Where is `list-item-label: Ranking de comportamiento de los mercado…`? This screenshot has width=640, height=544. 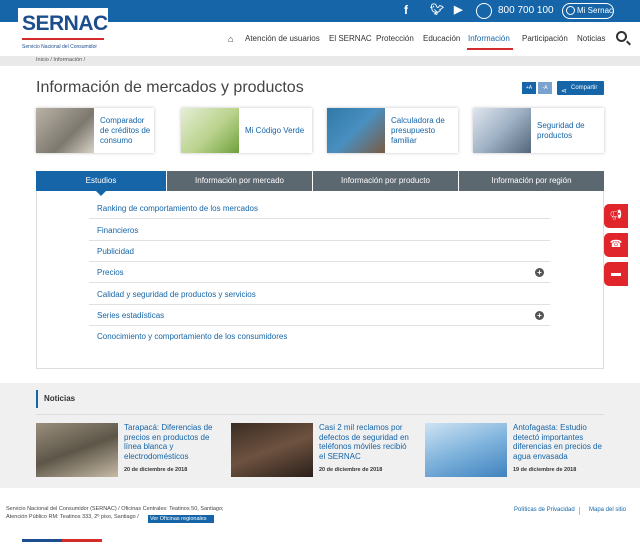 list-item-label: Ranking de comportamiento de los mercado… is located at coordinates (177, 208).